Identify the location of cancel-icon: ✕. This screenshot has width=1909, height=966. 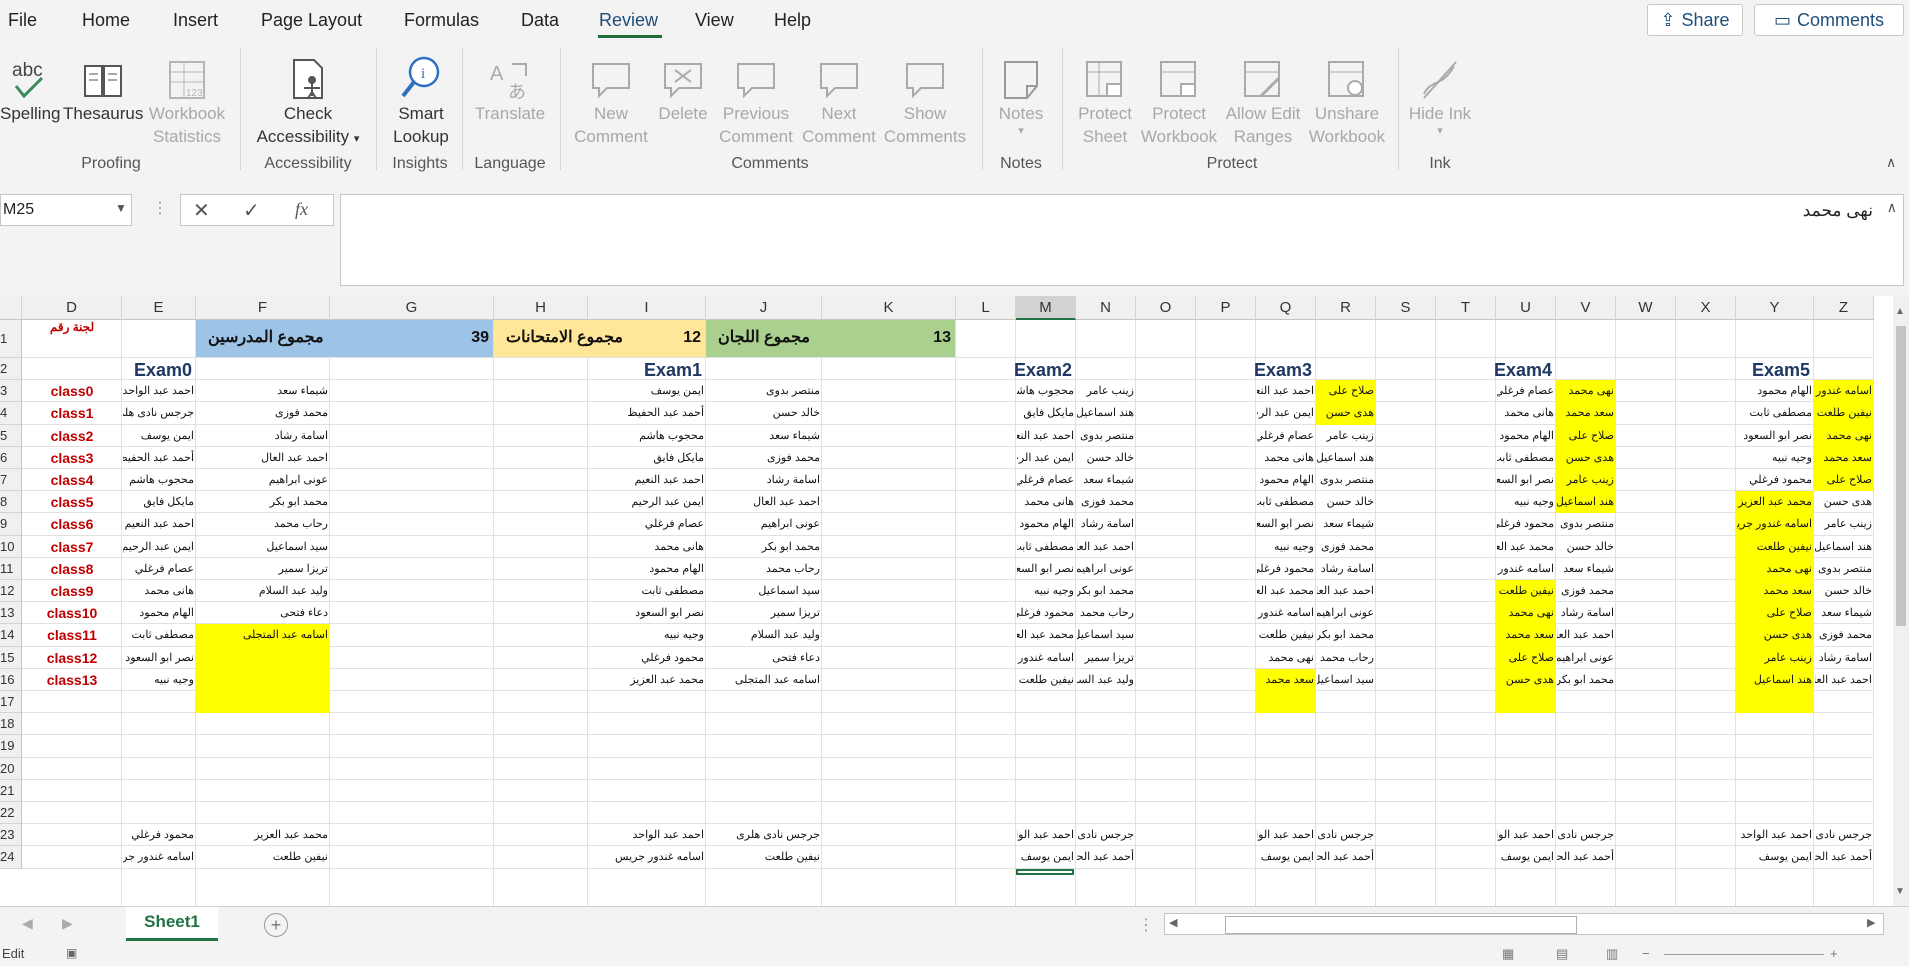
(201, 210).